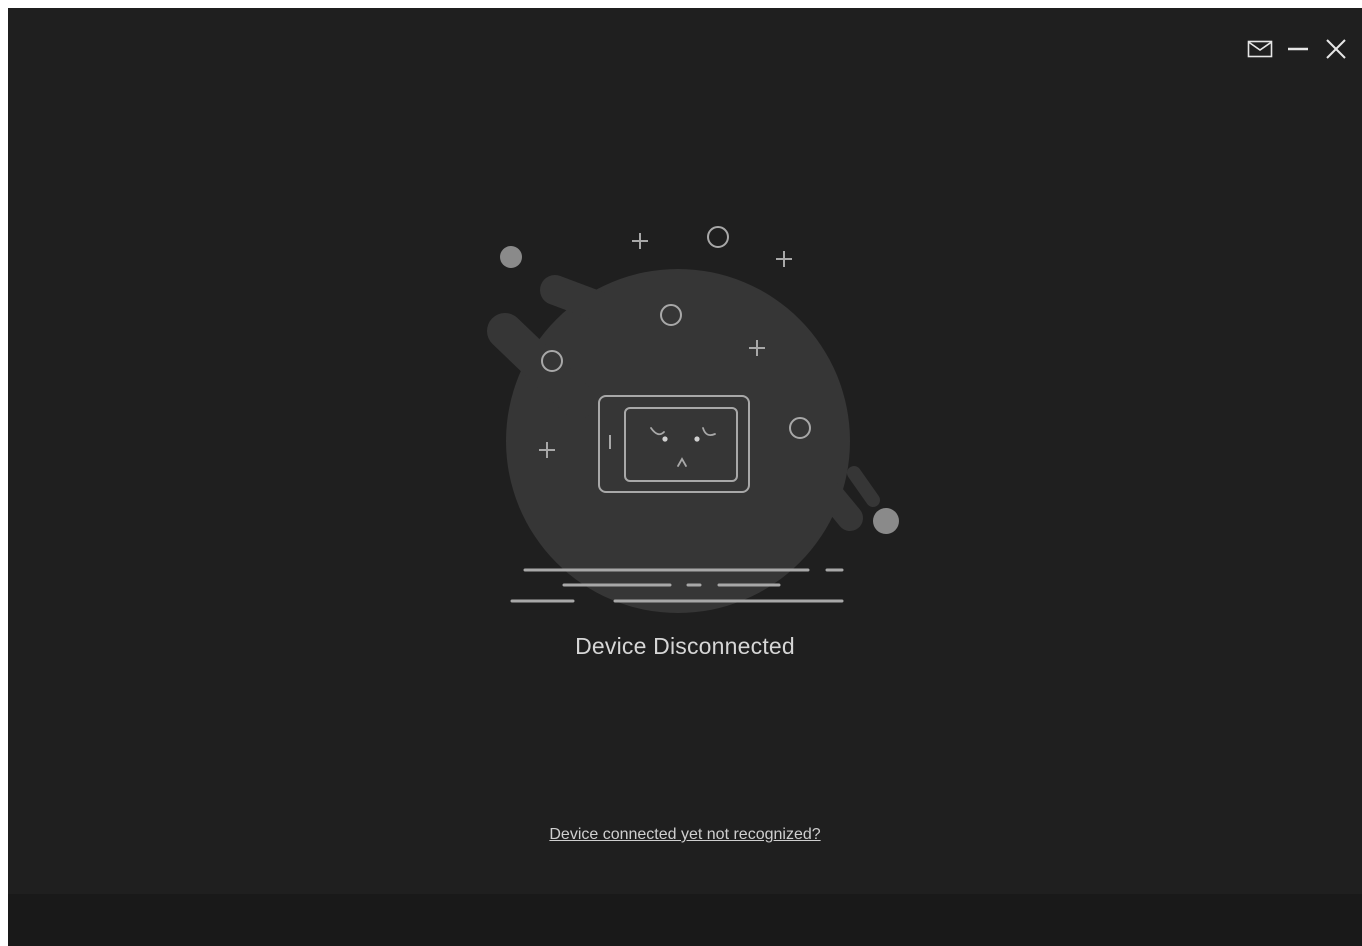  I want to click on mail-icon, so click(1260, 49).